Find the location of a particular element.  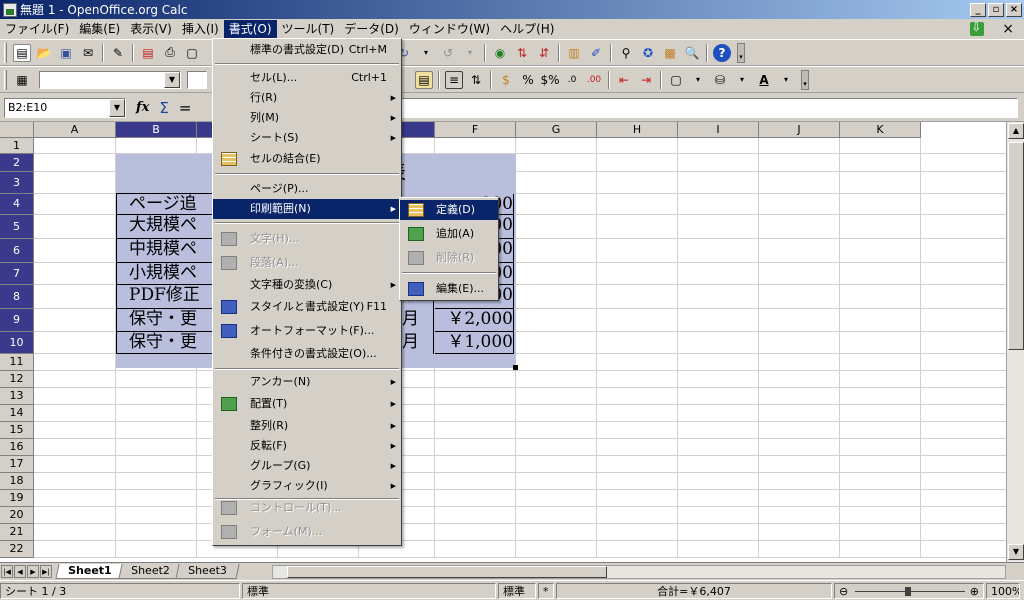

row-header-3: 3 is located at coordinates (17, 183).